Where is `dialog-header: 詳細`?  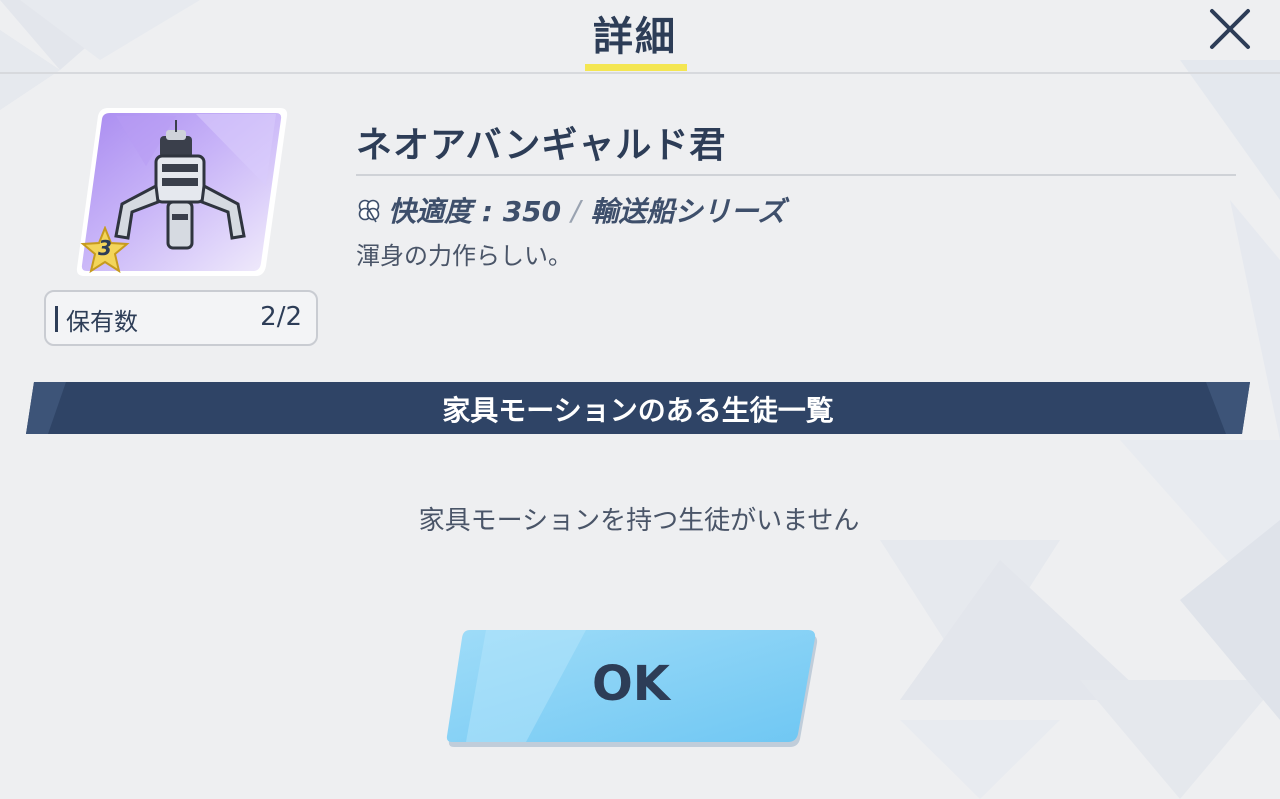
dialog-header: 詳細 is located at coordinates (640, 37).